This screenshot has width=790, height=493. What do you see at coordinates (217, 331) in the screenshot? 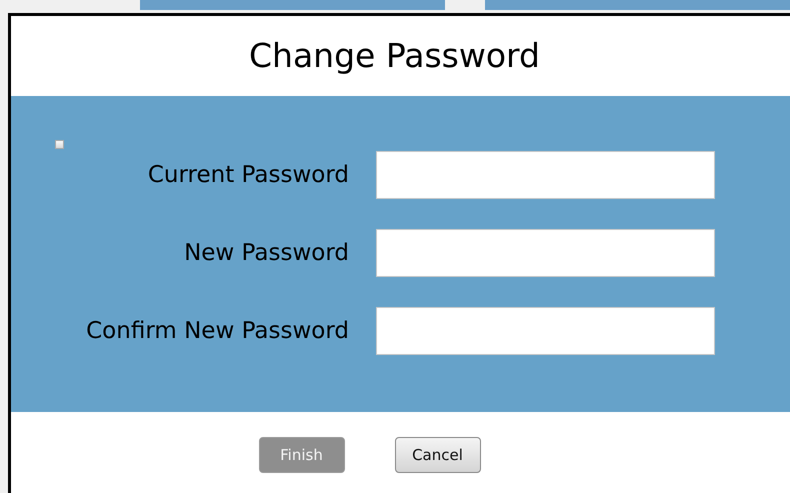
I see `field-label: Confirm New Password` at bounding box center [217, 331].